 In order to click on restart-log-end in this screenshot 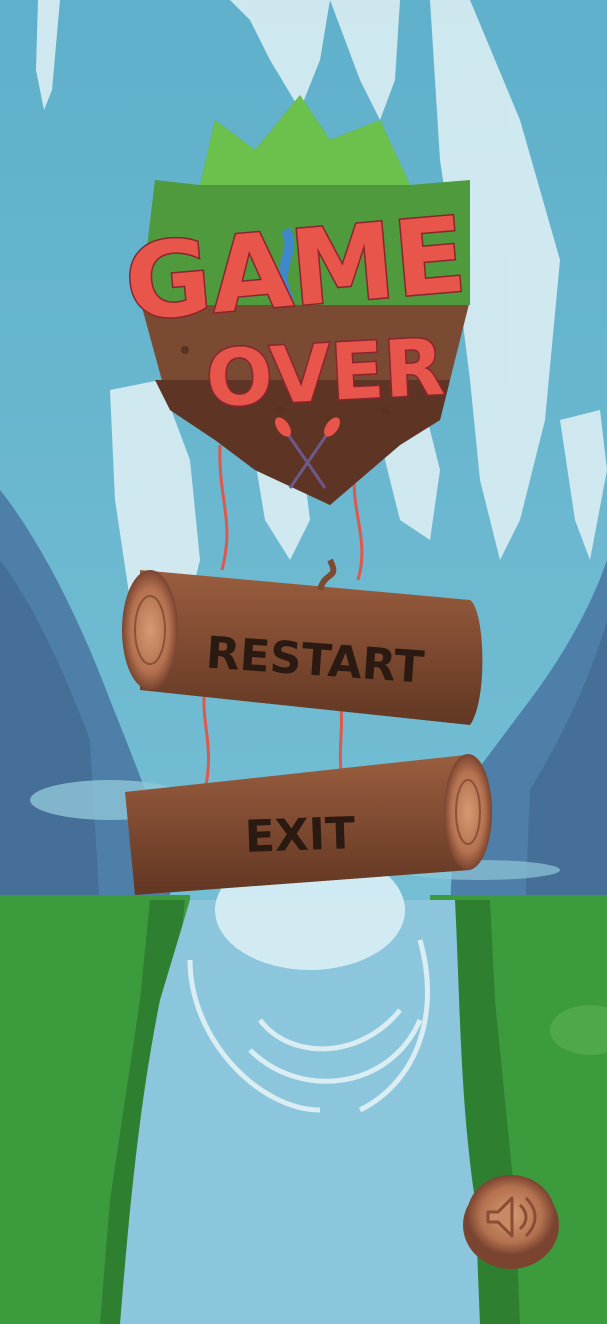, I will do `click(150, 630)`.